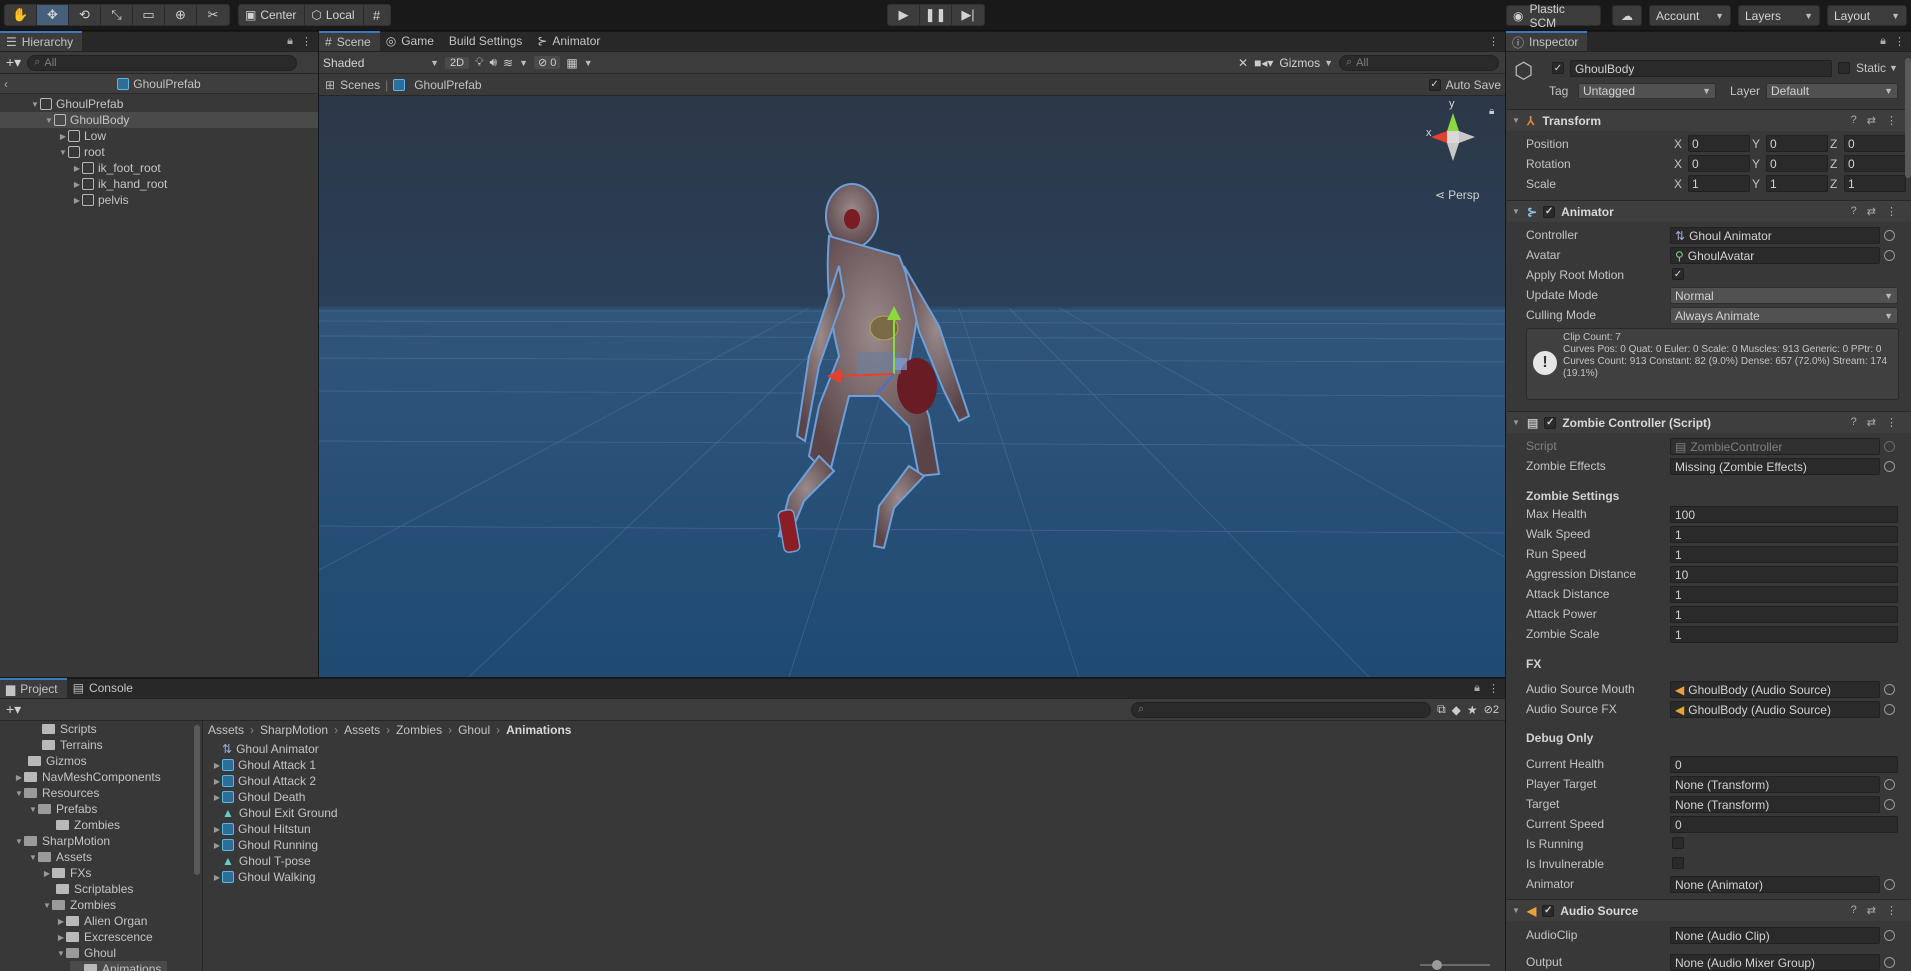 The height and width of the screenshot is (971, 1911). Describe the element at coordinates (1712, 163) in the screenshot. I see `rotation-x: X0` at that location.